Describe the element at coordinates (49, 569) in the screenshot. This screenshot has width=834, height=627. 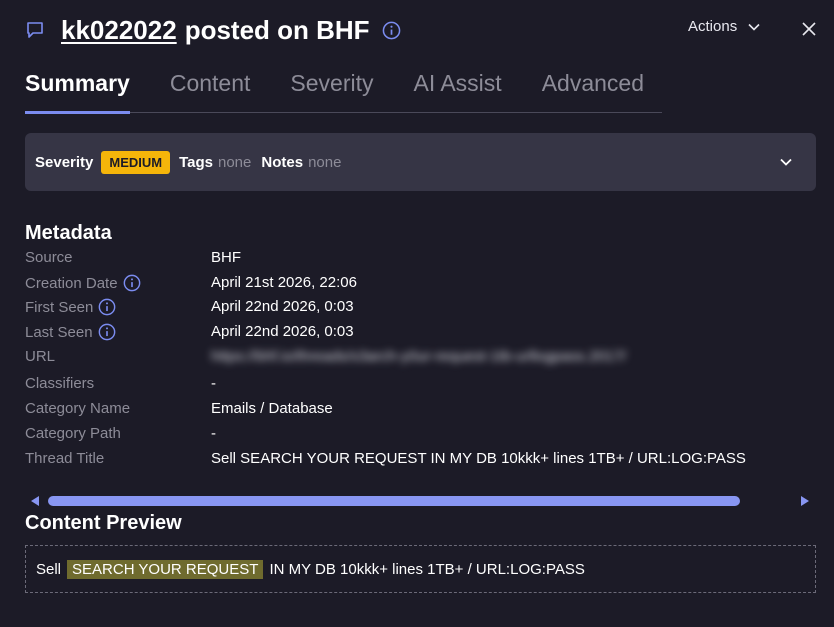
I see `preview-text-before: Sell` at that location.